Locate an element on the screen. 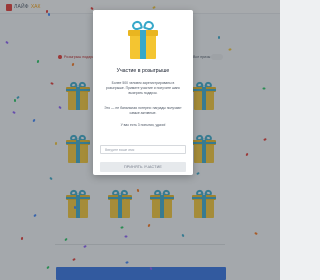 The height and width of the screenshot is (280, 320). gift-box-icon is located at coordinates (143, 39).